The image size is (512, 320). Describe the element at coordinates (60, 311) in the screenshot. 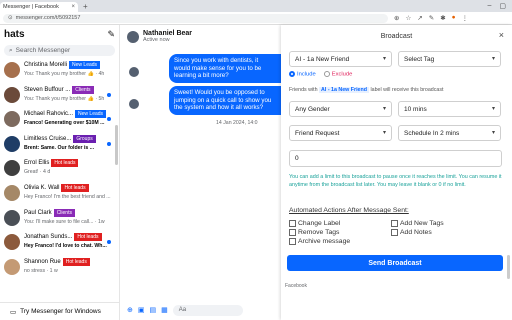

I see `download-app-link: ▭ Try Messenger for Windows` at that location.